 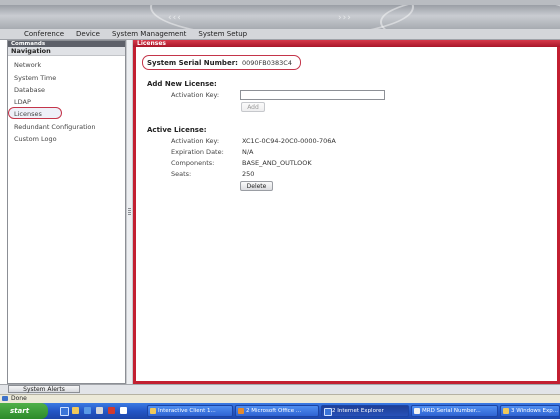 What do you see at coordinates (248, 152) in the screenshot?
I see `expiration-date-value: N/A` at bounding box center [248, 152].